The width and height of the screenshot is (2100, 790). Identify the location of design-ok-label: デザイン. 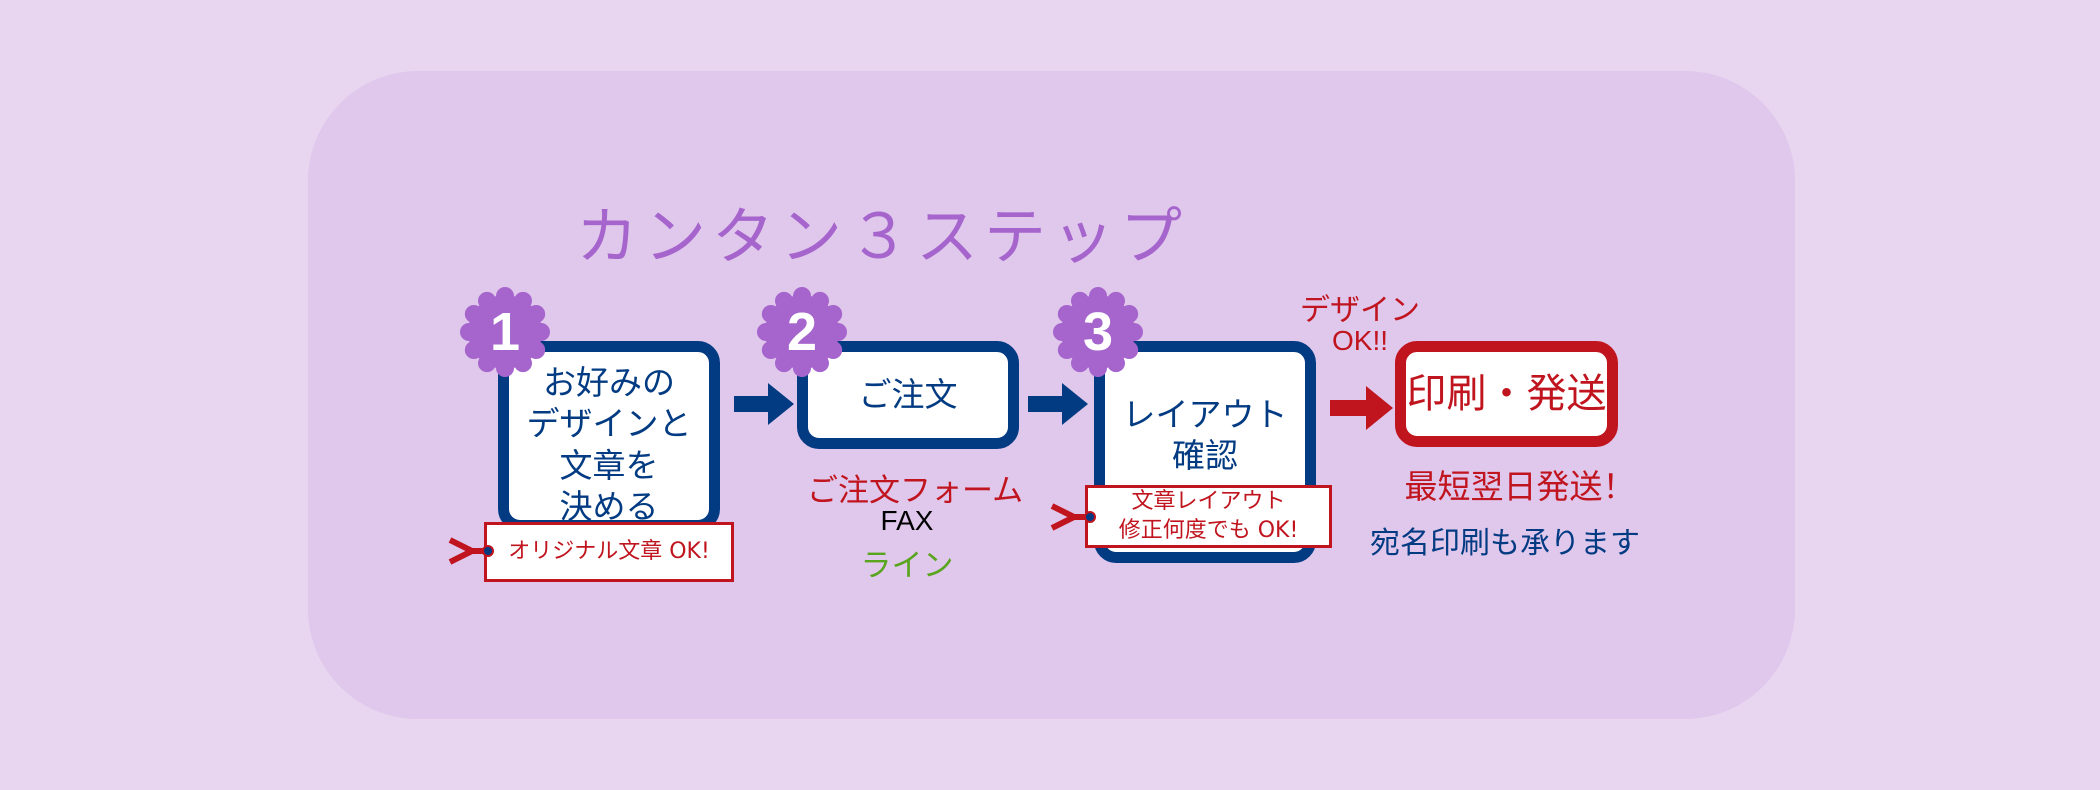
(1360, 310).